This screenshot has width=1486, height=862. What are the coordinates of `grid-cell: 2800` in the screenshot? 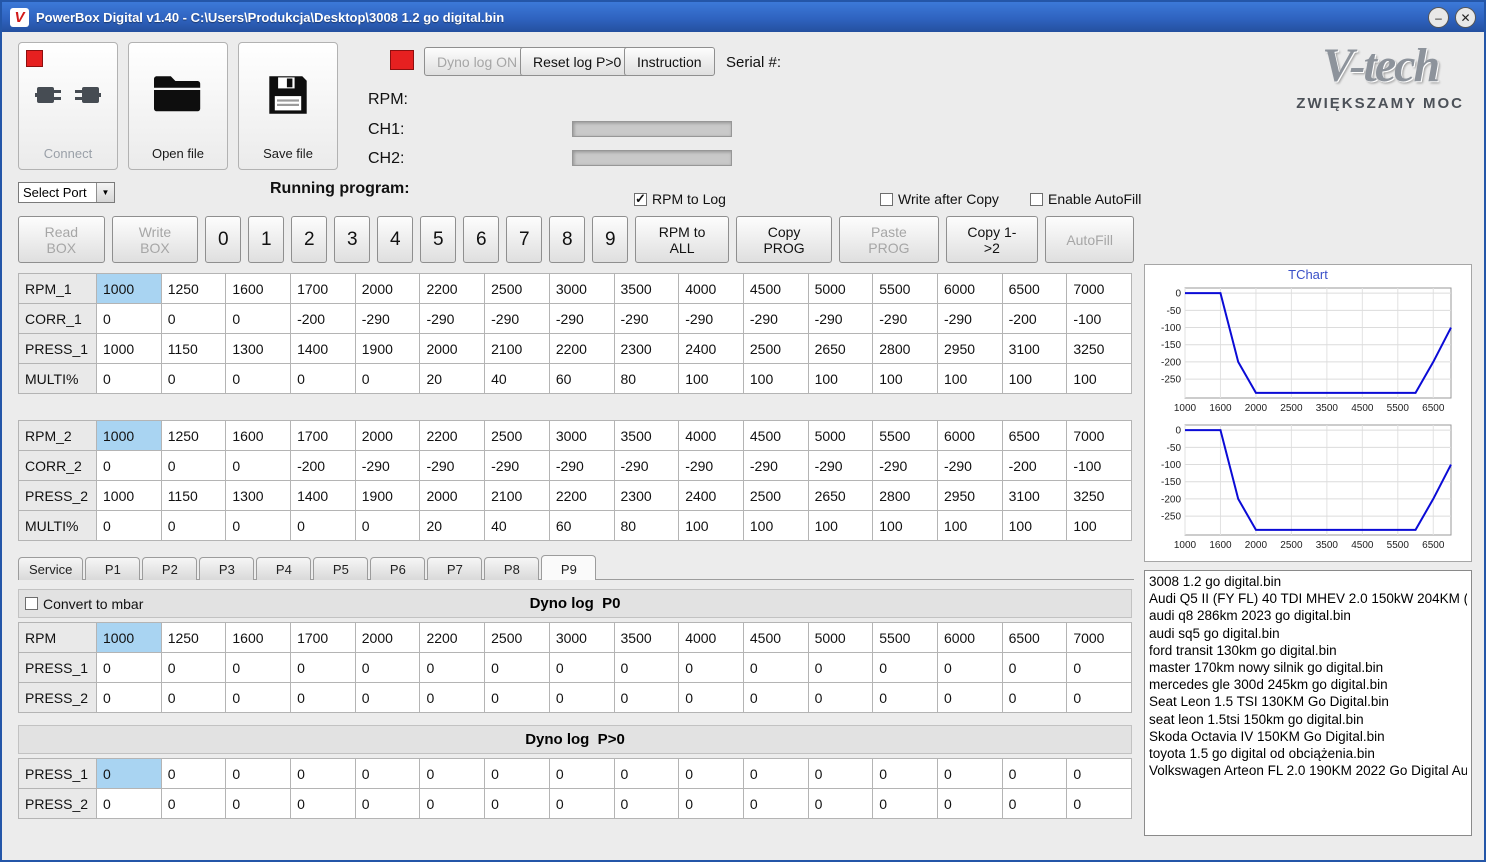 It's located at (905, 495).